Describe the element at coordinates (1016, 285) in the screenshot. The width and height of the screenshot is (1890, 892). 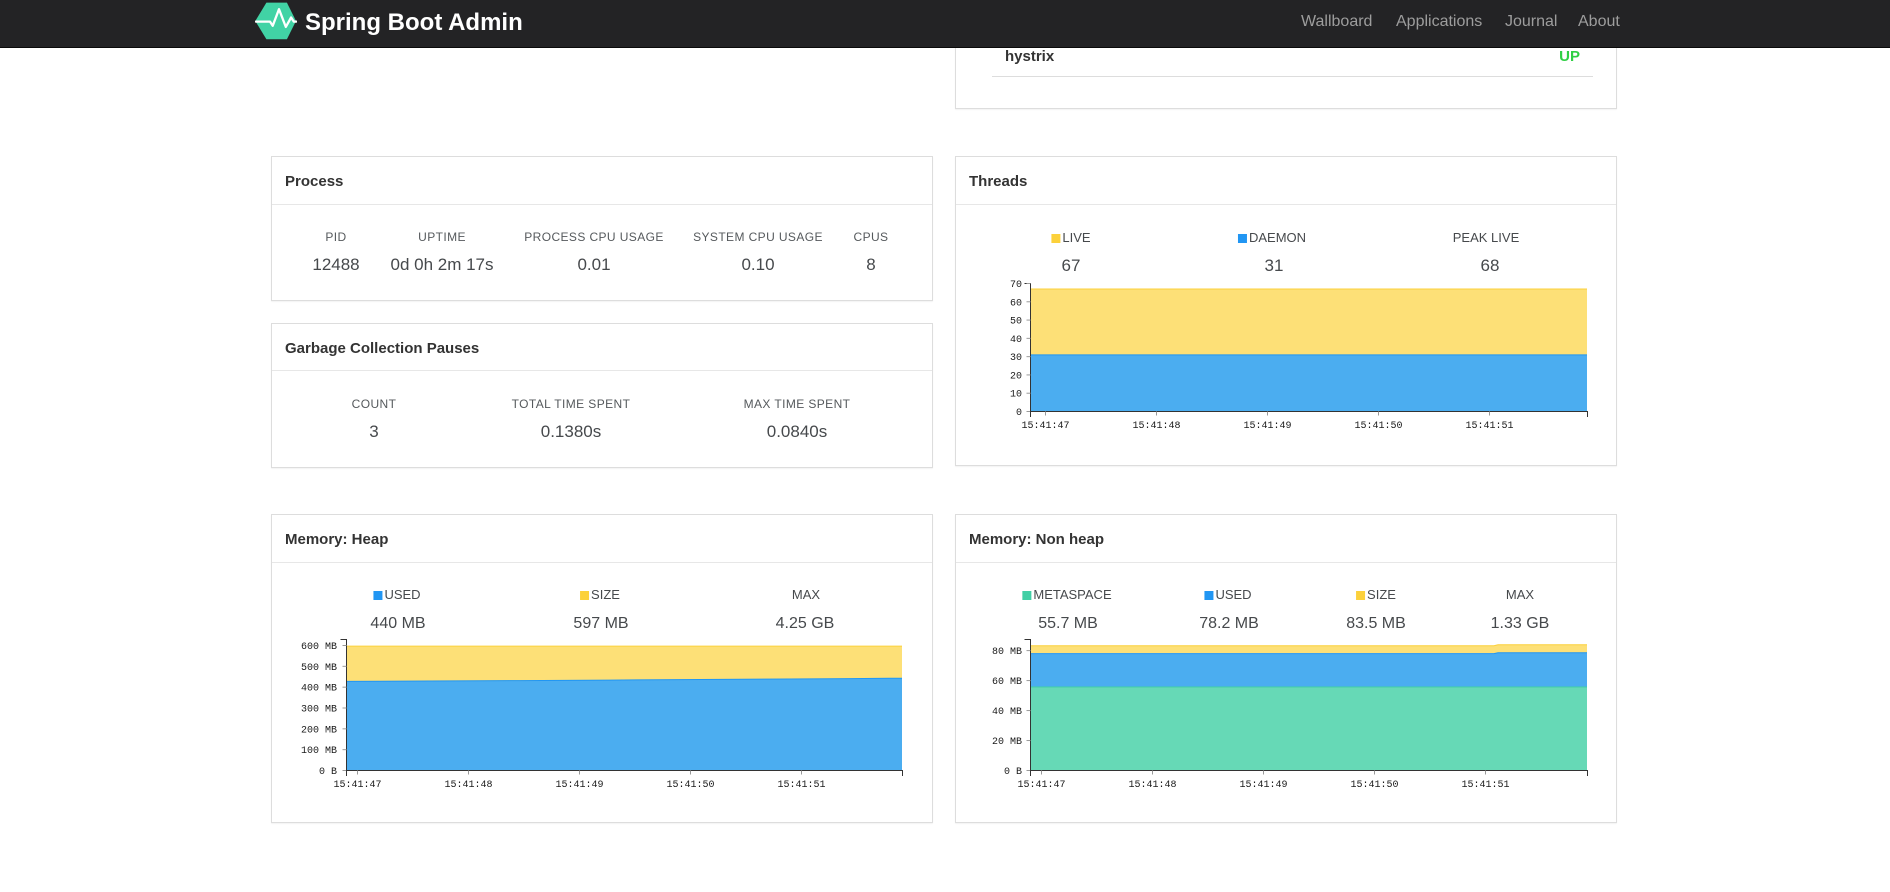
I see `svg-text: 70` at that location.